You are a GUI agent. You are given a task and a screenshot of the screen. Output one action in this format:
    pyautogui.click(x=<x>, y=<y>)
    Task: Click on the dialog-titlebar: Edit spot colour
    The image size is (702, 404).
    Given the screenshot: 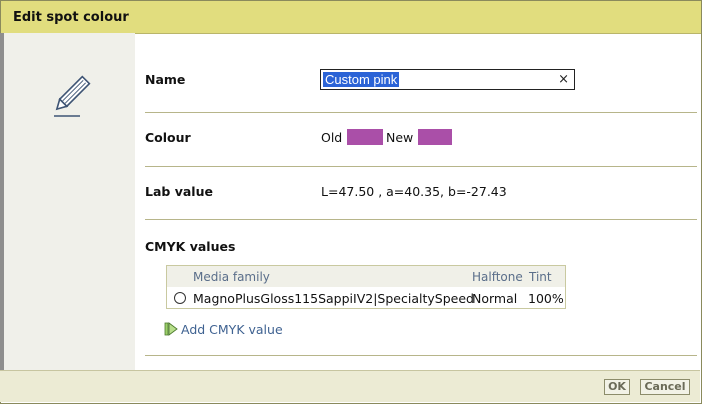 What is the action you would take?
    pyautogui.click(x=351, y=17)
    